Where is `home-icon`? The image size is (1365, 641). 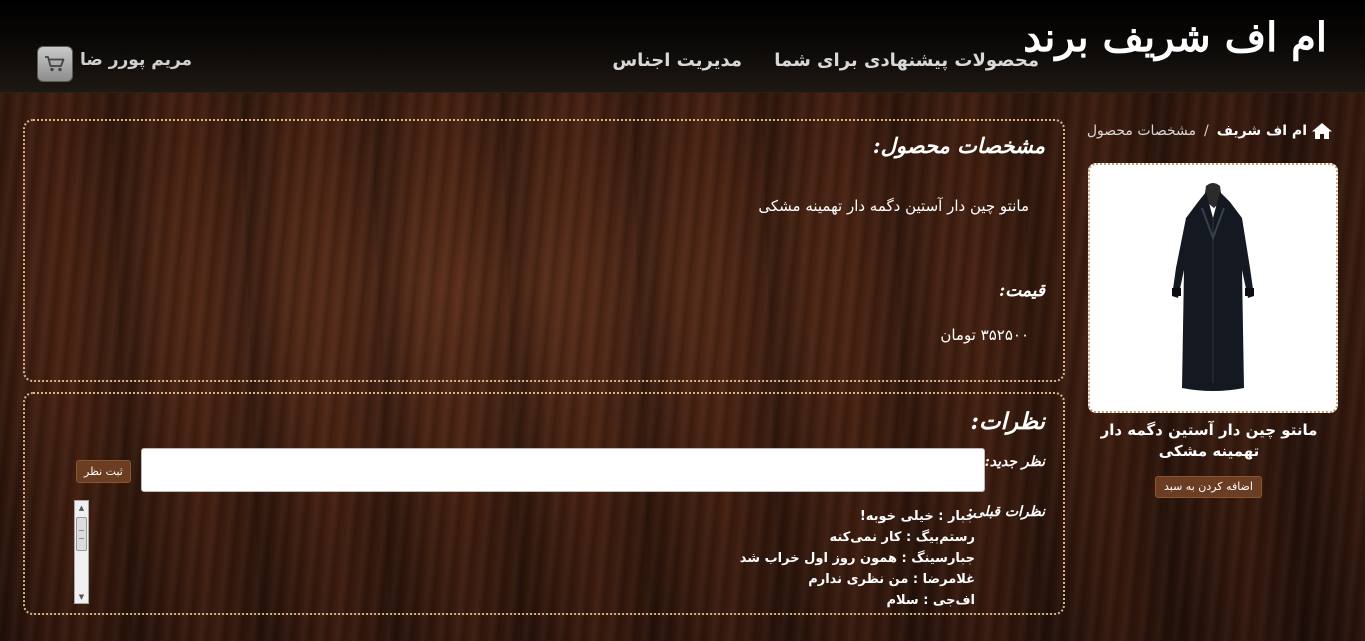 home-icon is located at coordinates (1322, 131).